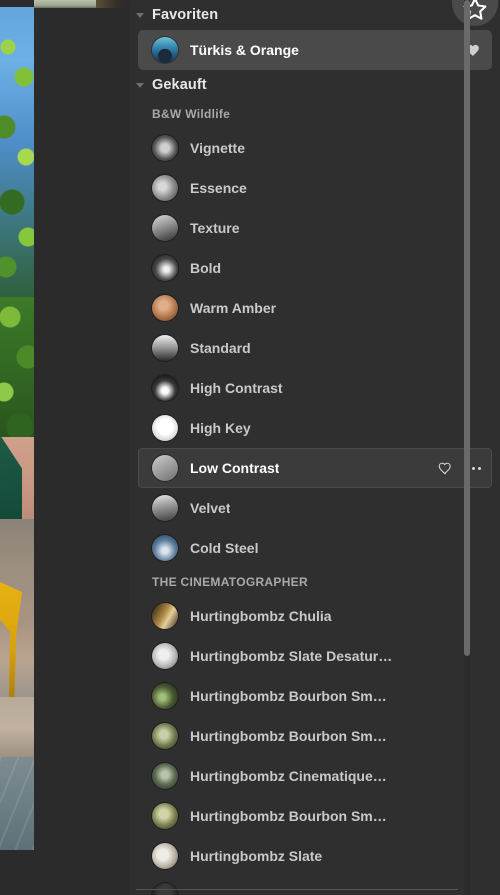  What do you see at coordinates (224, 548) in the screenshot?
I see `preset-label: Cold Steel` at bounding box center [224, 548].